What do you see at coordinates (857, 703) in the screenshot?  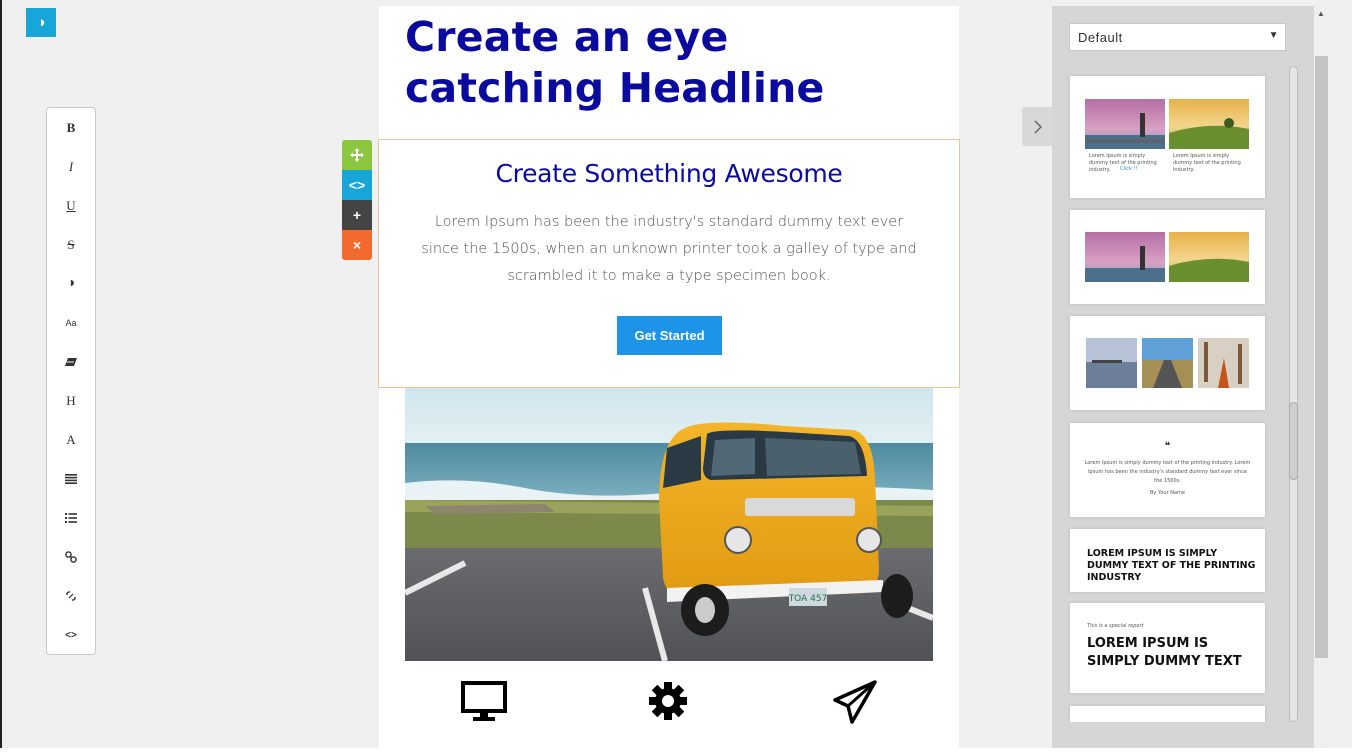 I see `paper-plane-icon` at bounding box center [857, 703].